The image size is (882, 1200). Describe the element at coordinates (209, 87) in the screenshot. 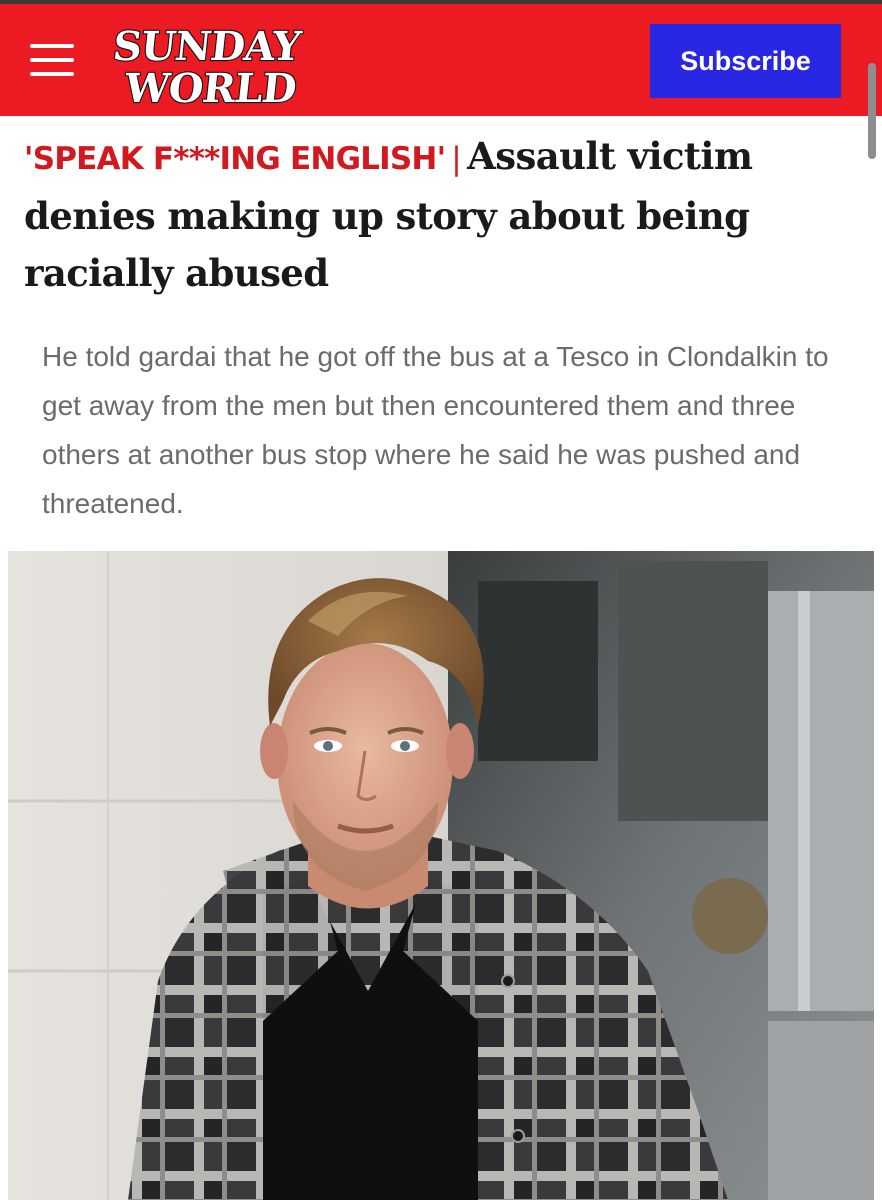

I see `logo-line-2: WORLD` at that location.